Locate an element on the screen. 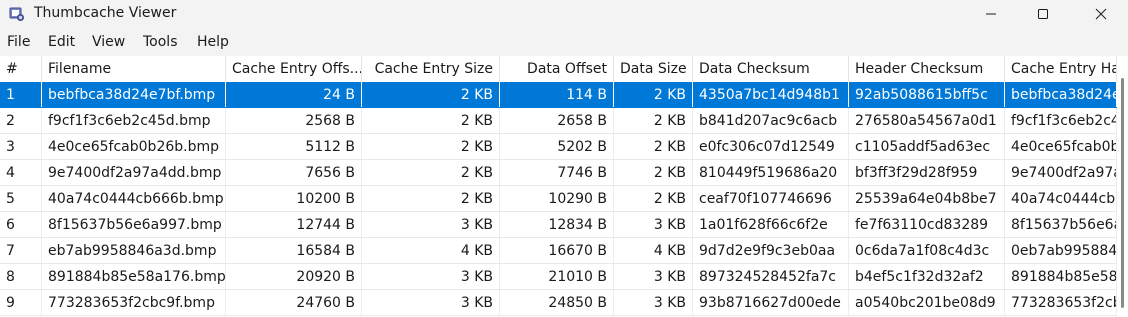  cell-cache-entry-offset: 7656 B is located at coordinates (294, 172).